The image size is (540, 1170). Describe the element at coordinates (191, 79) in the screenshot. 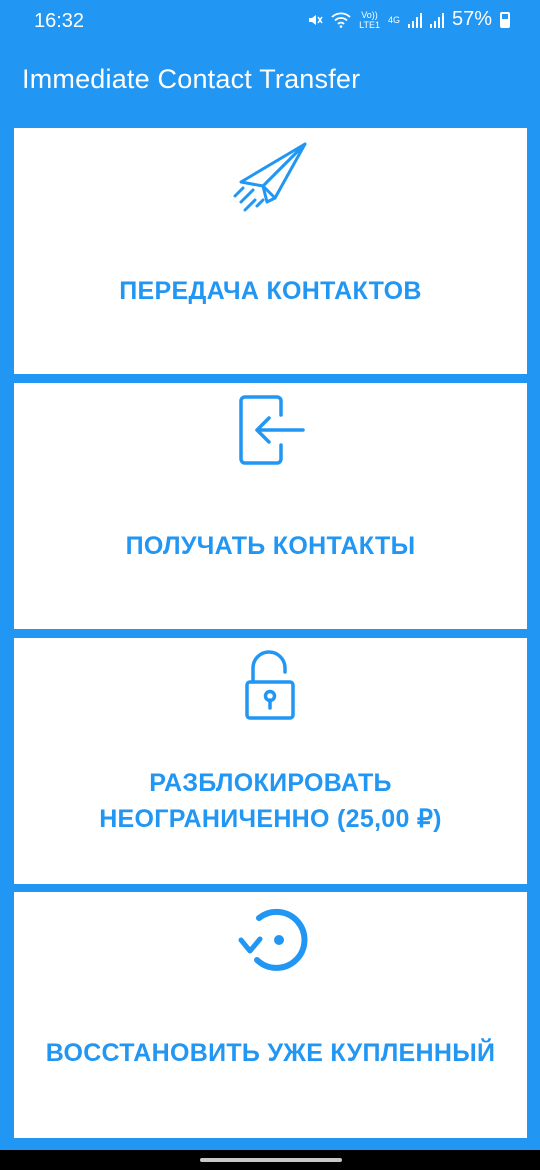

I see `app-title: Immediate Contact Transfer` at that location.